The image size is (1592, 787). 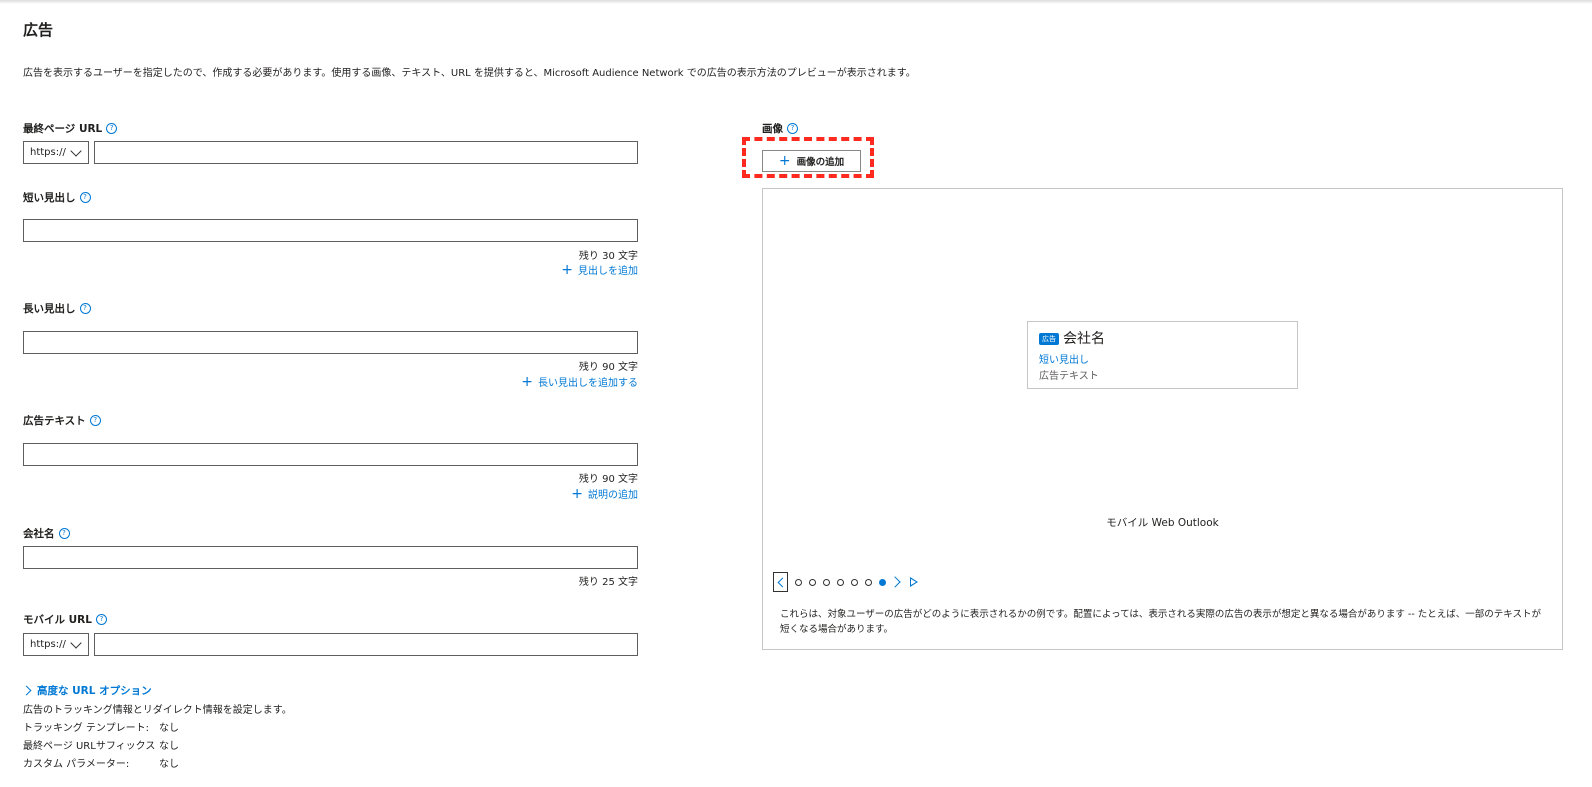 What do you see at coordinates (608, 256) in the screenshot?
I see `short-headline-remaining: 残り 30 文字` at bounding box center [608, 256].